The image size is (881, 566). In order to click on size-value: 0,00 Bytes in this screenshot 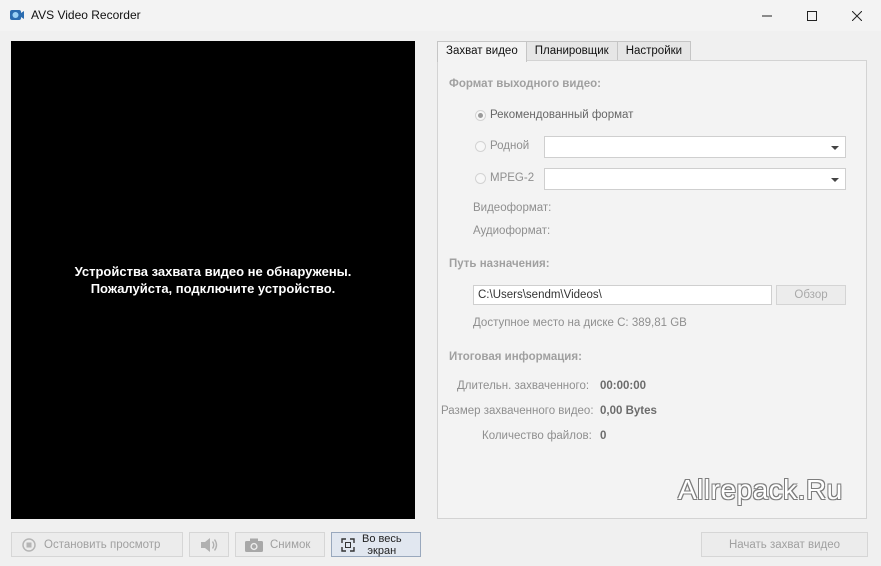, I will do `click(628, 411)`.